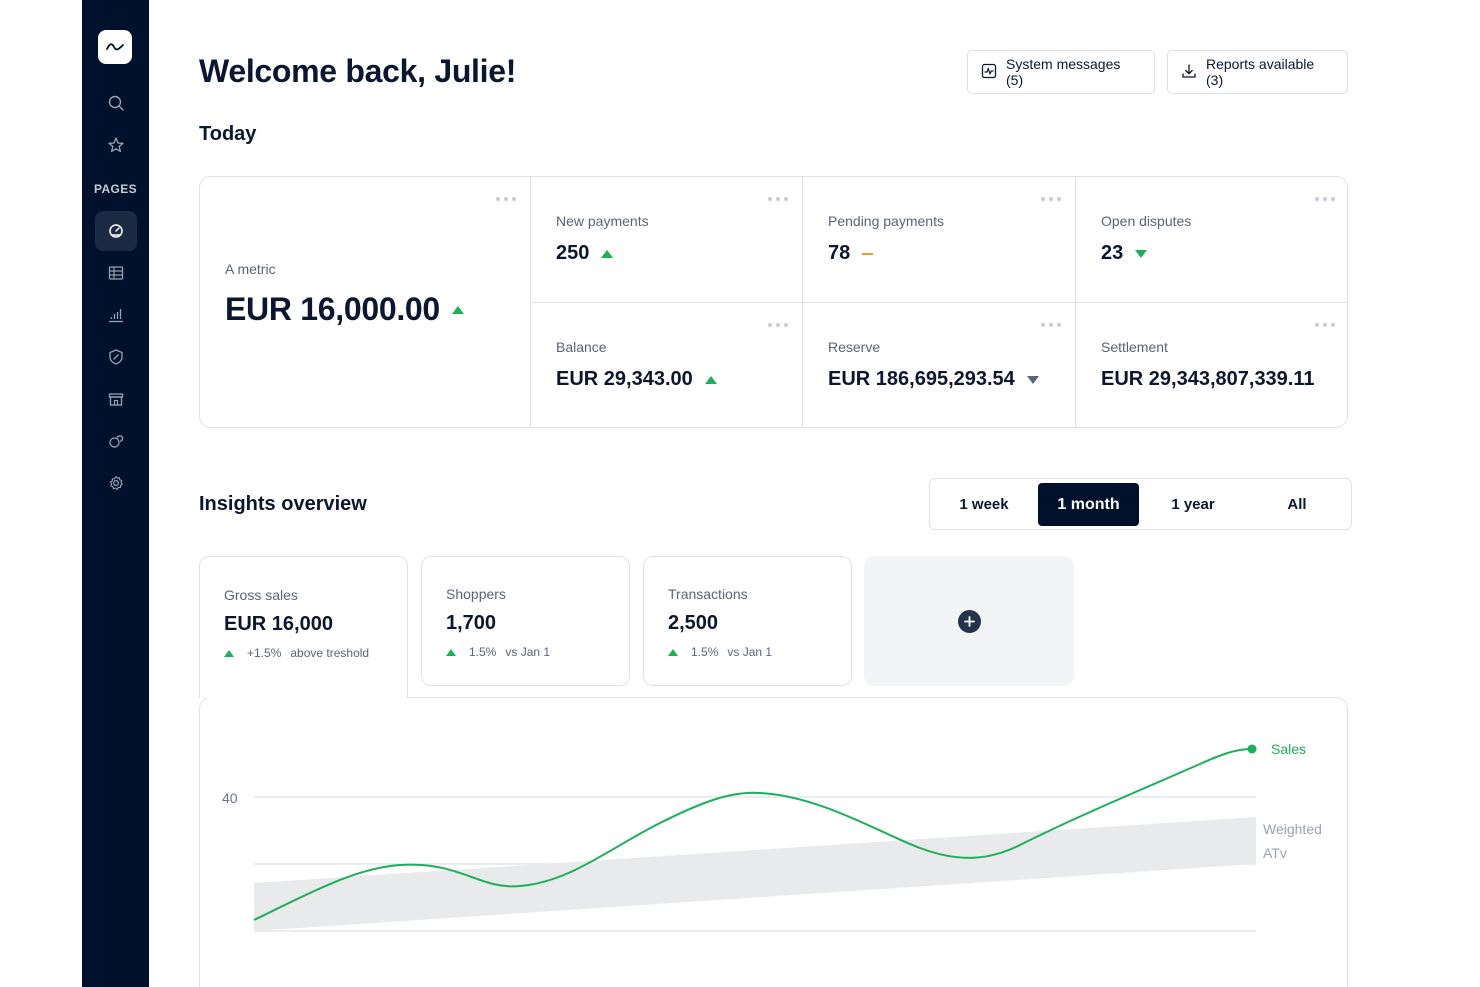 This screenshot has height=987, width=1480. I want to click on legend-weighted-atv-line1: Weighted, so click(1292, 829).